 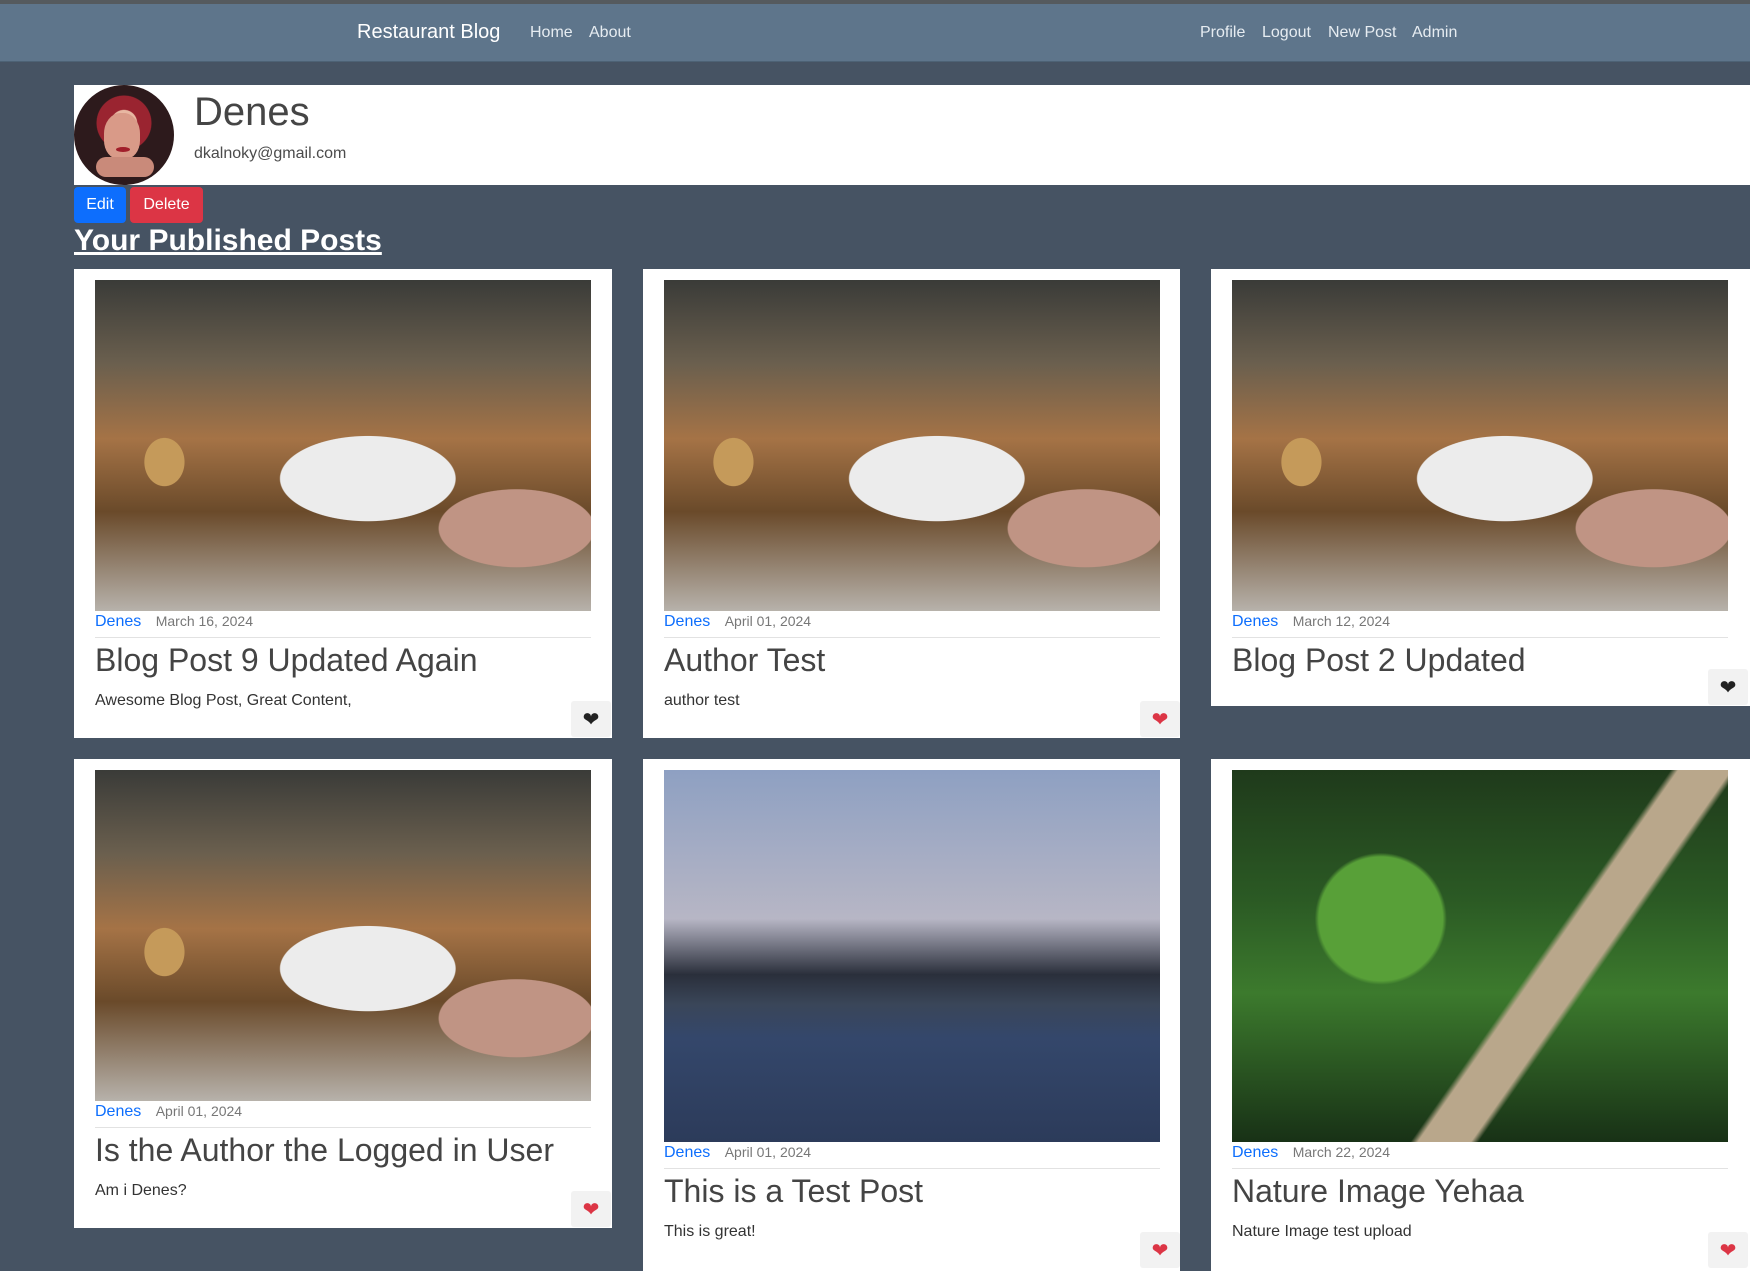 What do you see at coordinates (125, 167) in the screenshot?
I see `avatar-hand` at bounding box center [125, 167].